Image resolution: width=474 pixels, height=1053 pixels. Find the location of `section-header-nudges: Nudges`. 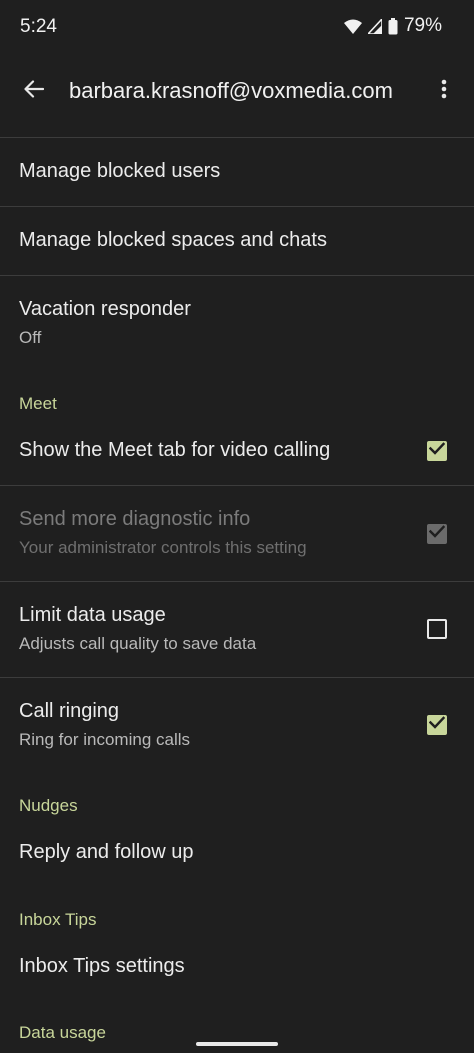

section-header-nudges: Nudges is located at coordinates (48, 805).